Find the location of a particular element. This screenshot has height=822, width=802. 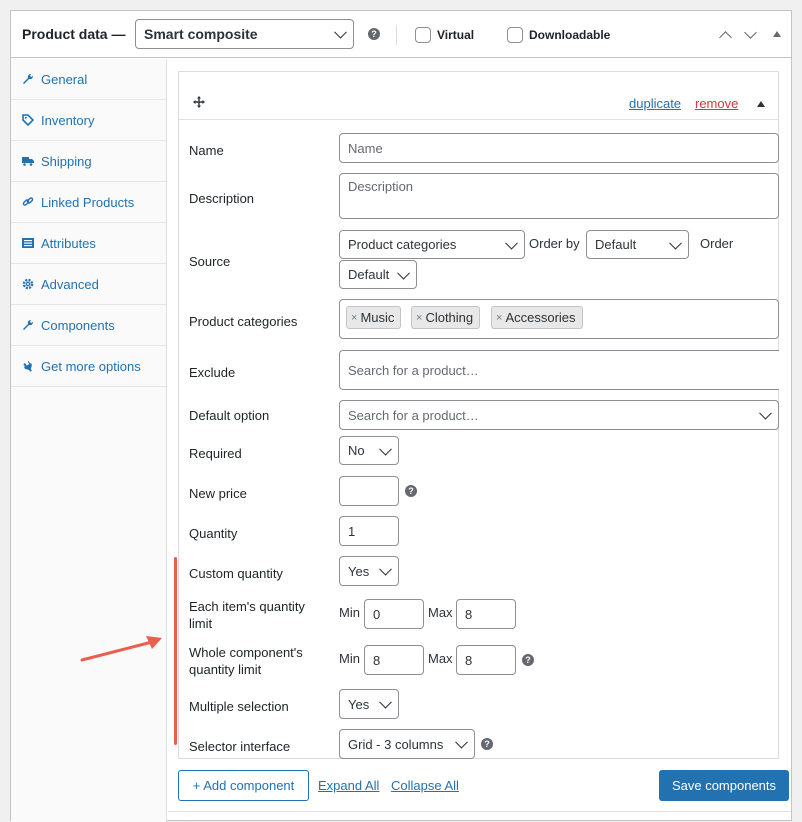

category-tag: × Music is located at coordinates (374, 317).